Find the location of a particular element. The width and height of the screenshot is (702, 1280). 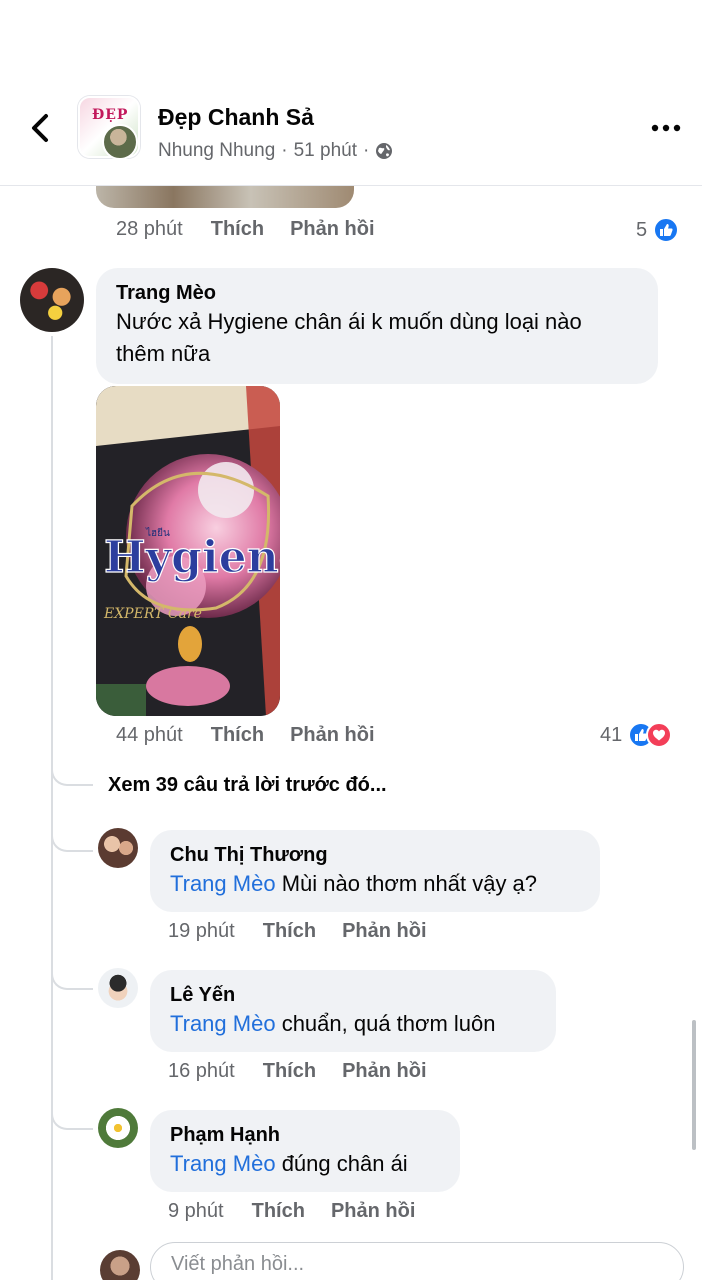

more-dots-icon is located at coordinates (666, 128).